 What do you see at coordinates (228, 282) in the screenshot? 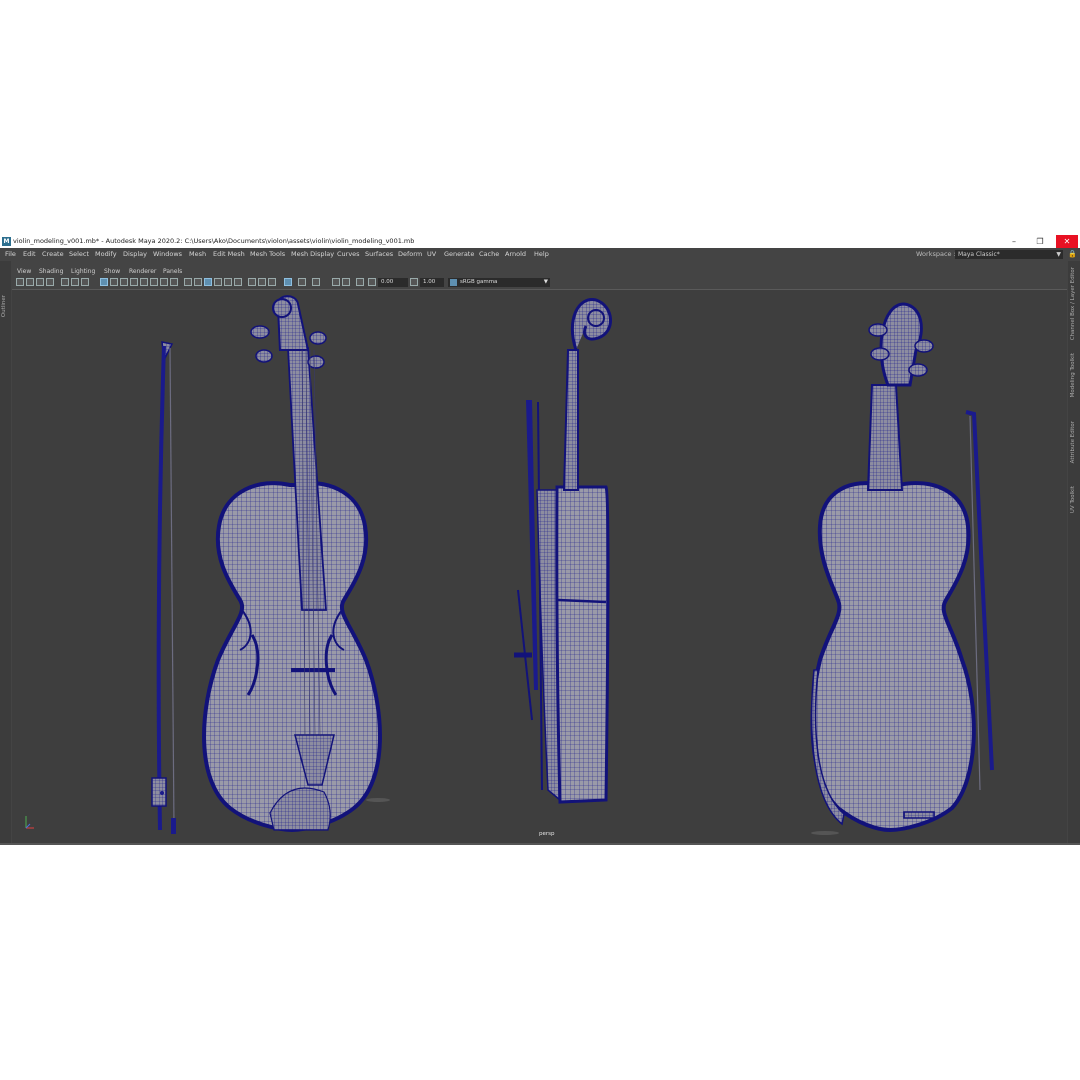
I see `lighting-icon` at bounding box center [228, 282].